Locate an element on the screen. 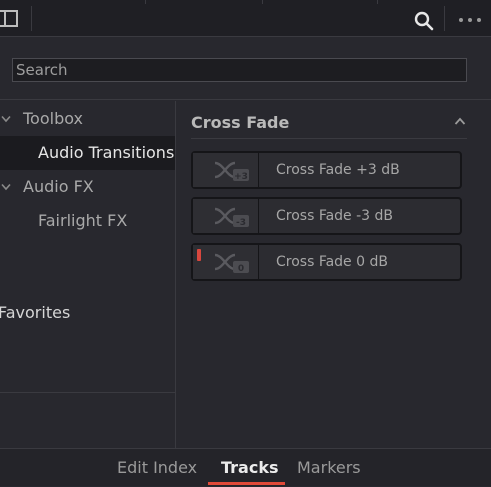  svg-text: +3 is located at coordinates (241, 177).